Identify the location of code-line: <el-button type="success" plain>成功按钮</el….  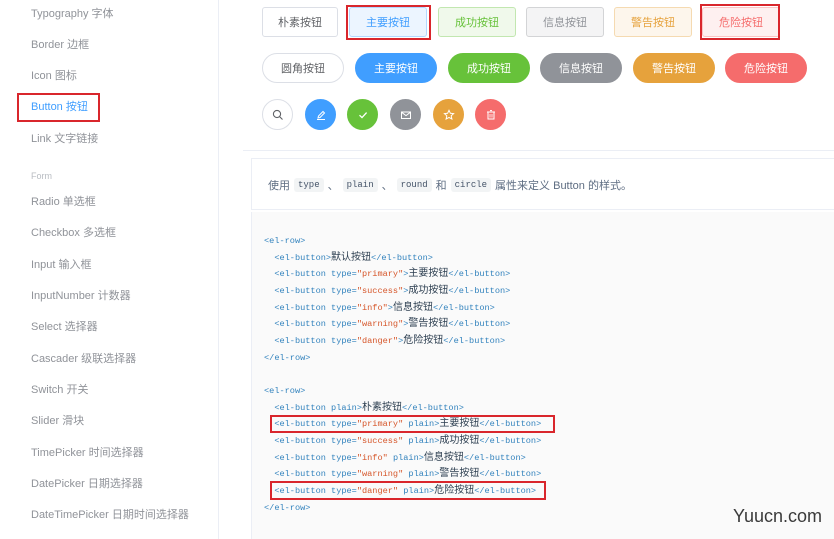
(403, 440).